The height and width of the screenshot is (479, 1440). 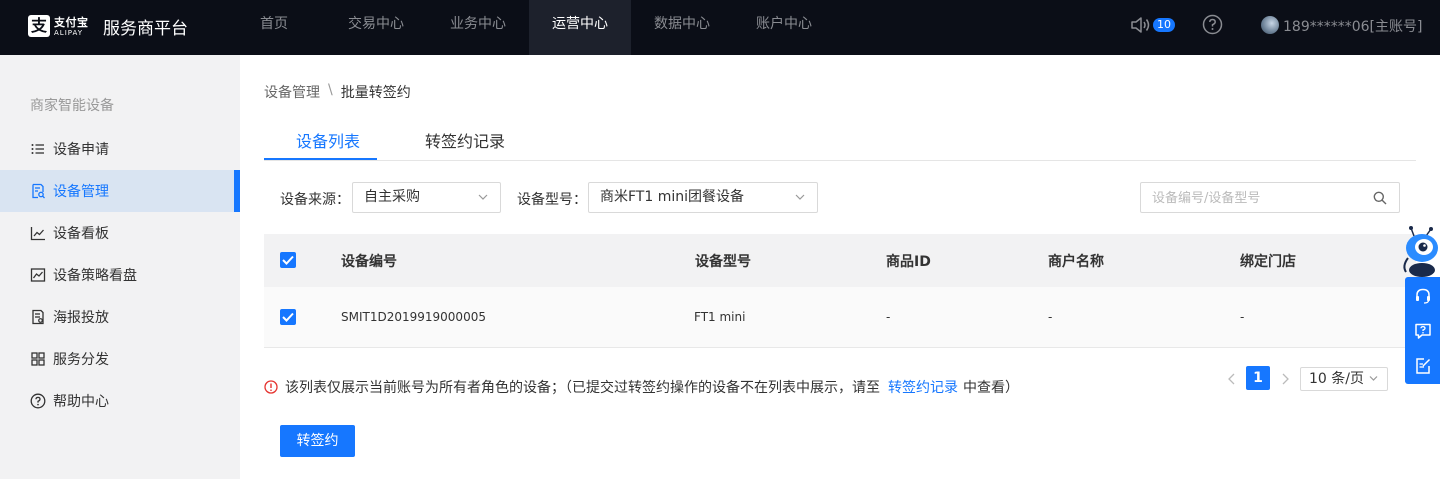 What do you see at coordinates (81, 192) in the screenshot?
I see `sidebar-item-label: 设备管理` at bounding box center [81, 192].